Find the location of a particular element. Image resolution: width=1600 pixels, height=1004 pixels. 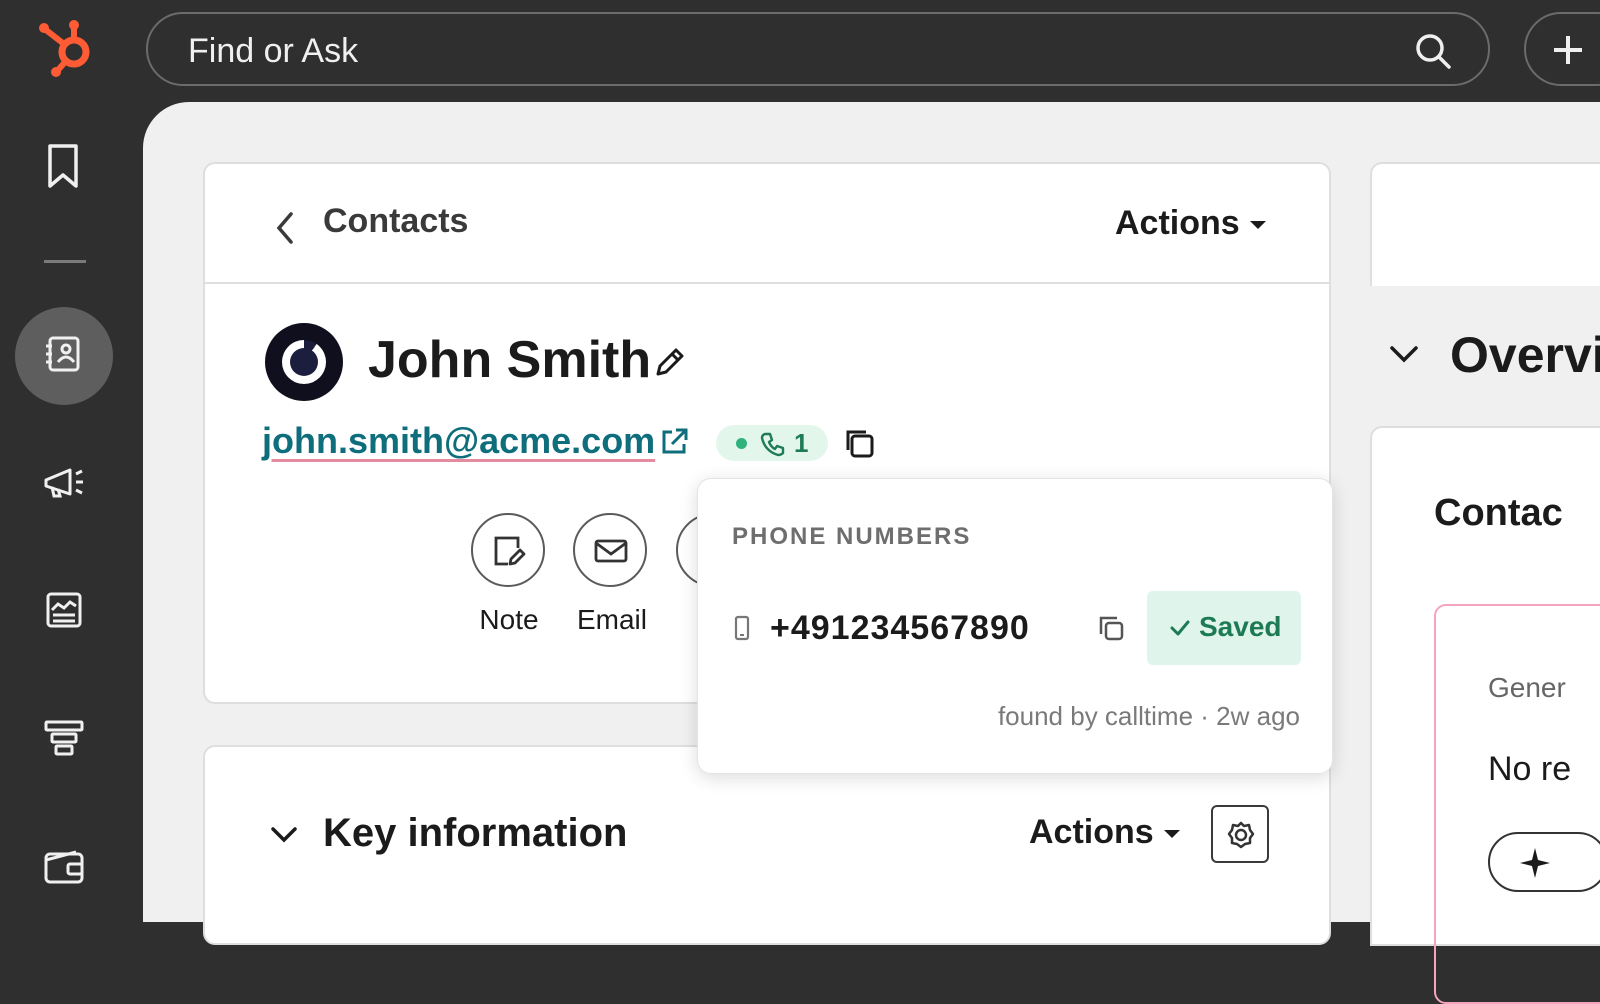

saved-button: Saved is located at coordinates (1224, 628).